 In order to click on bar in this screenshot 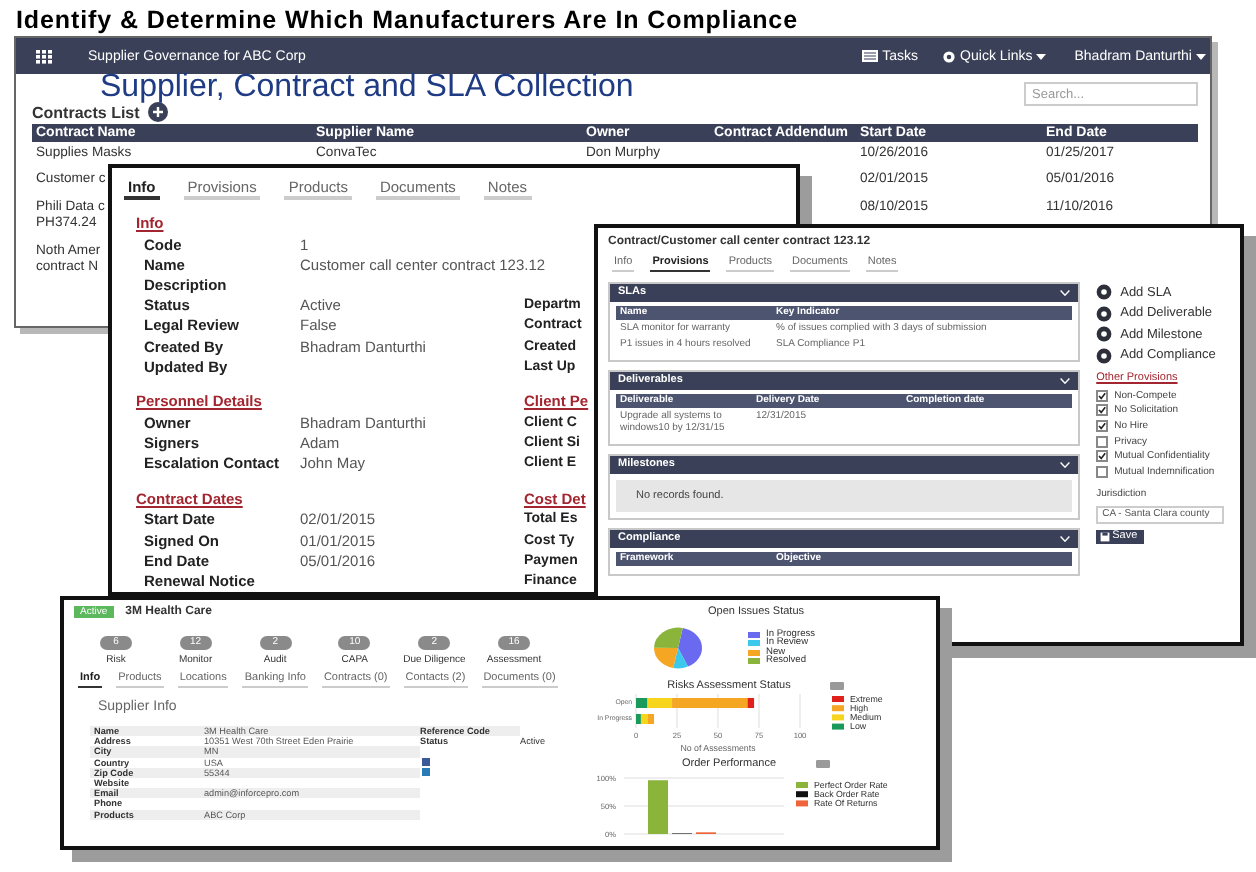, I will do `click(658, 807)`.